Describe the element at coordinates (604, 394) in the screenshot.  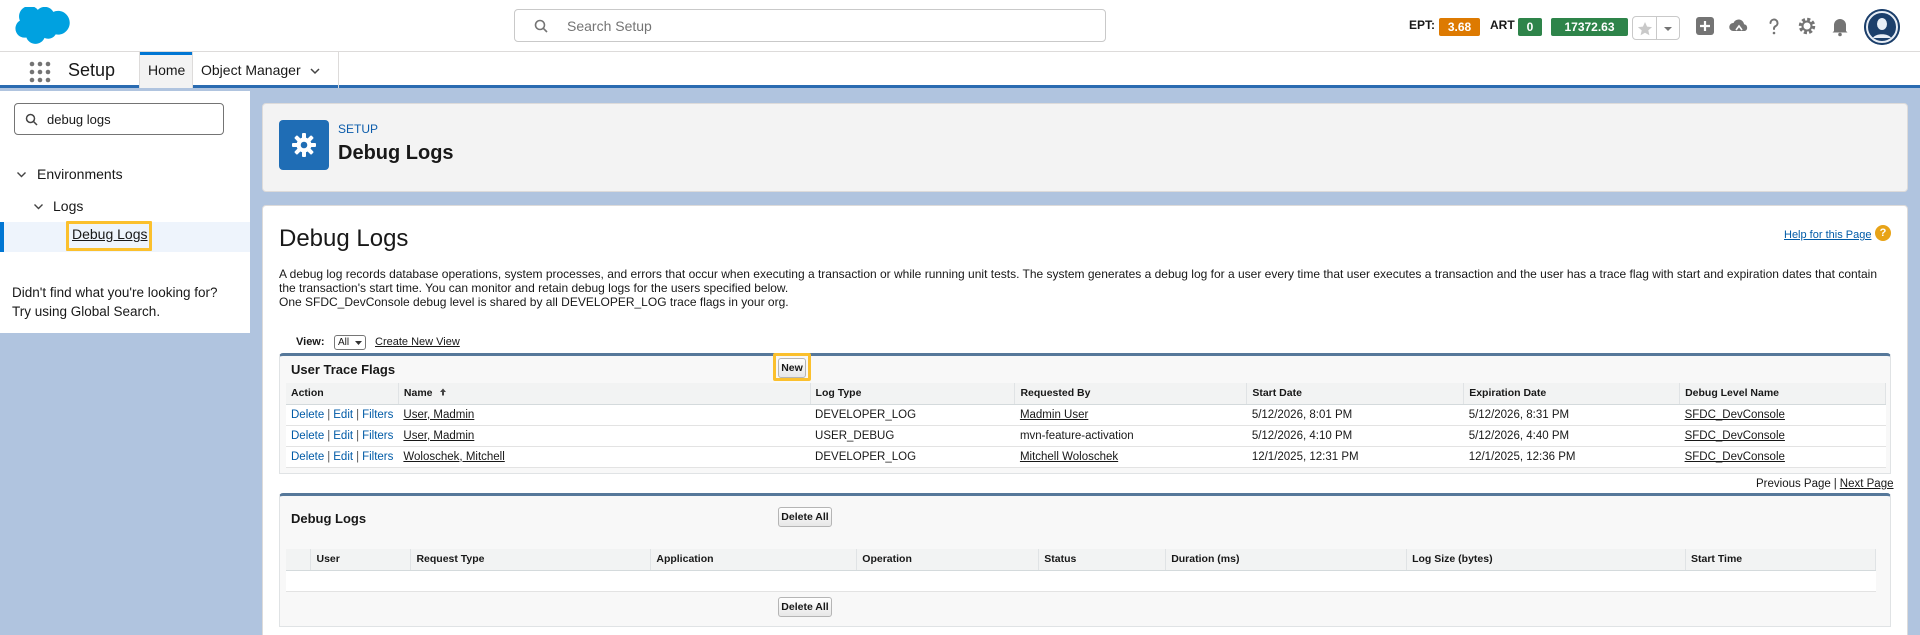
I see `column-header-sortable: Name` at that location.